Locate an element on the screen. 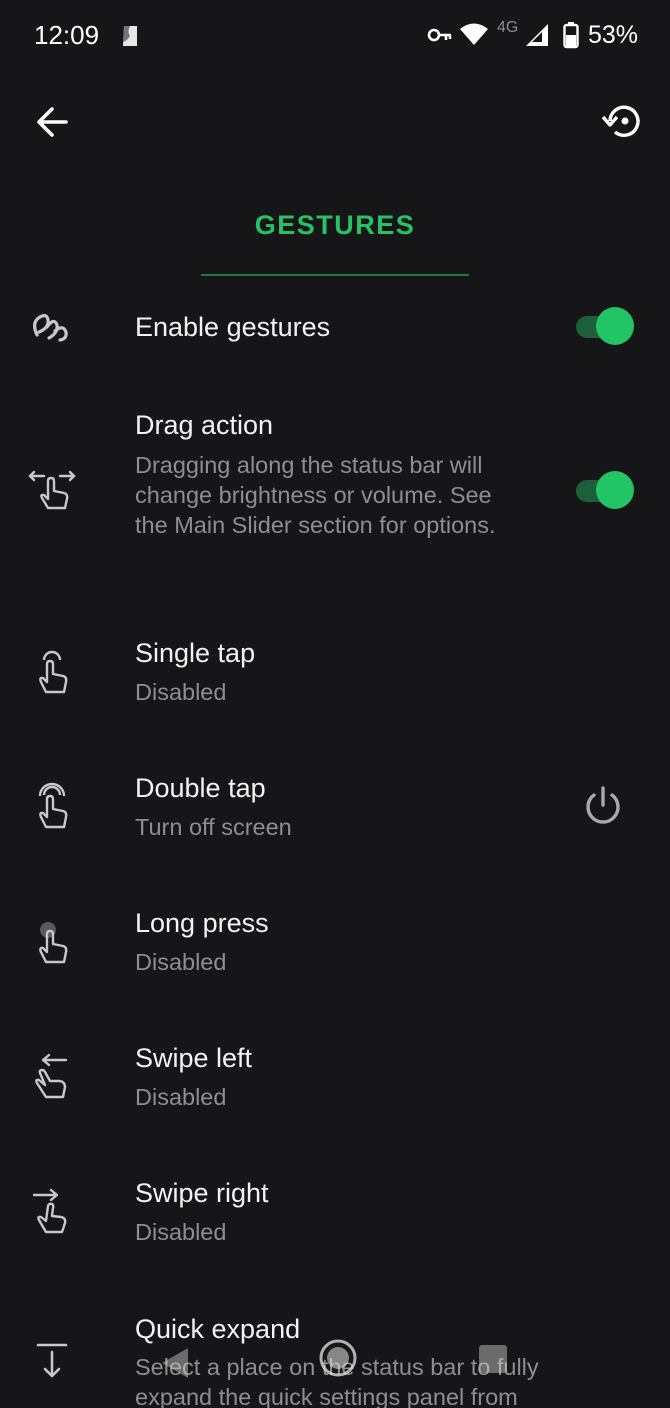 This screenshot has width=670, height=1408. wifi-icon is located at coordinates (474, 36).